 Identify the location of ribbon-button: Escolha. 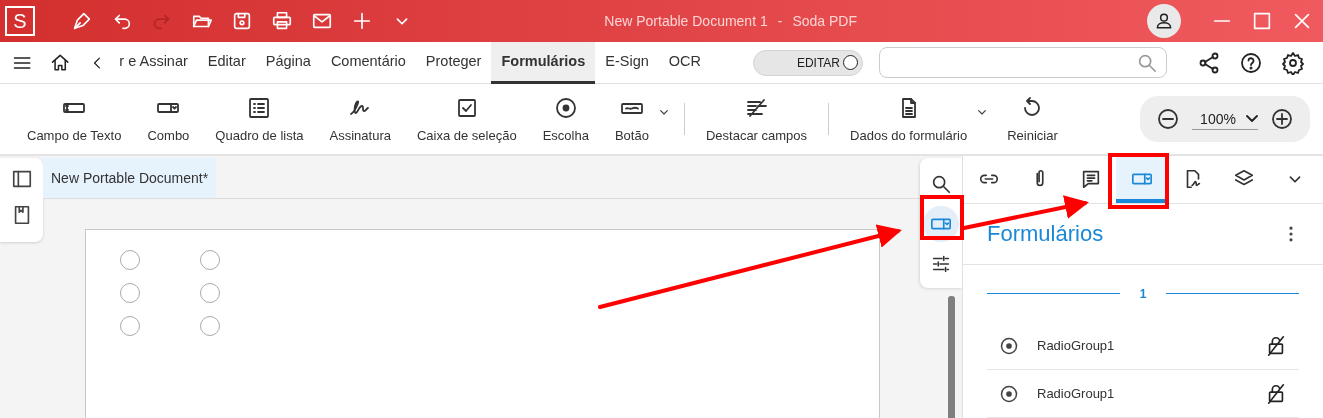
(565, 119).